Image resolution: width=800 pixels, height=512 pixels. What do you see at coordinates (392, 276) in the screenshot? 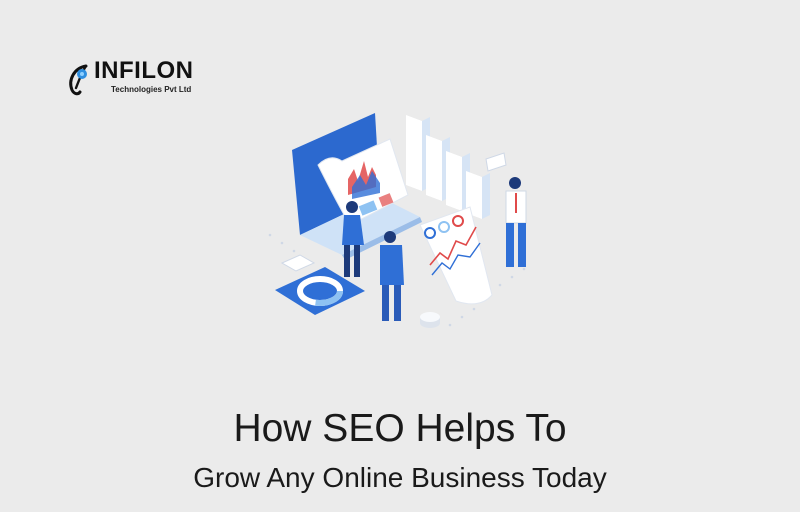
I see `man-center-figure` at bounding box center [392, 276].